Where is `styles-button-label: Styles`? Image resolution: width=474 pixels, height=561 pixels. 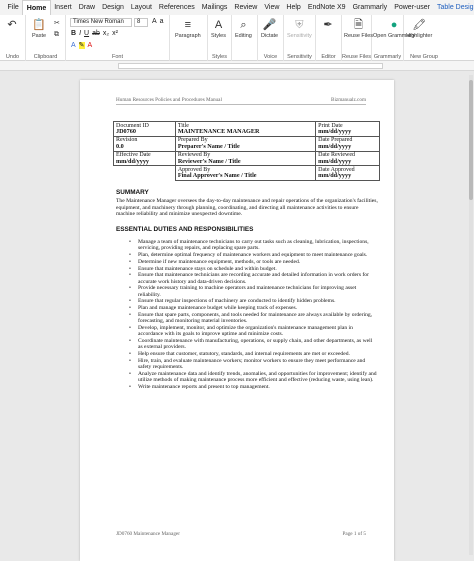
styles-button-label: Styles is located at coordinates (218, 36).